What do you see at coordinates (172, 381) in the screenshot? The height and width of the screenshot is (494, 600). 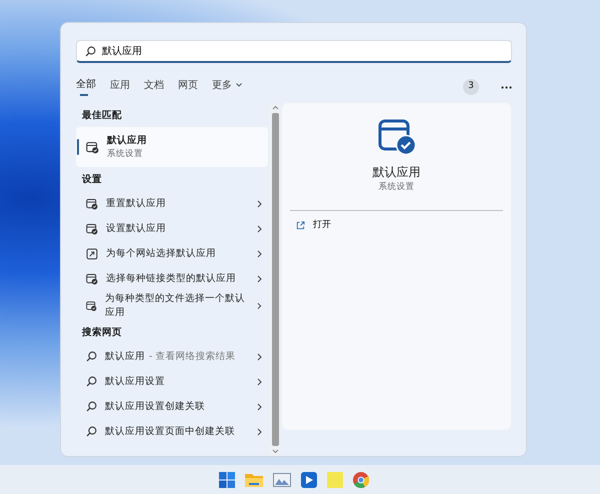 I see `web-search-item: 默认应用设置` at bounding box center [172, 381].